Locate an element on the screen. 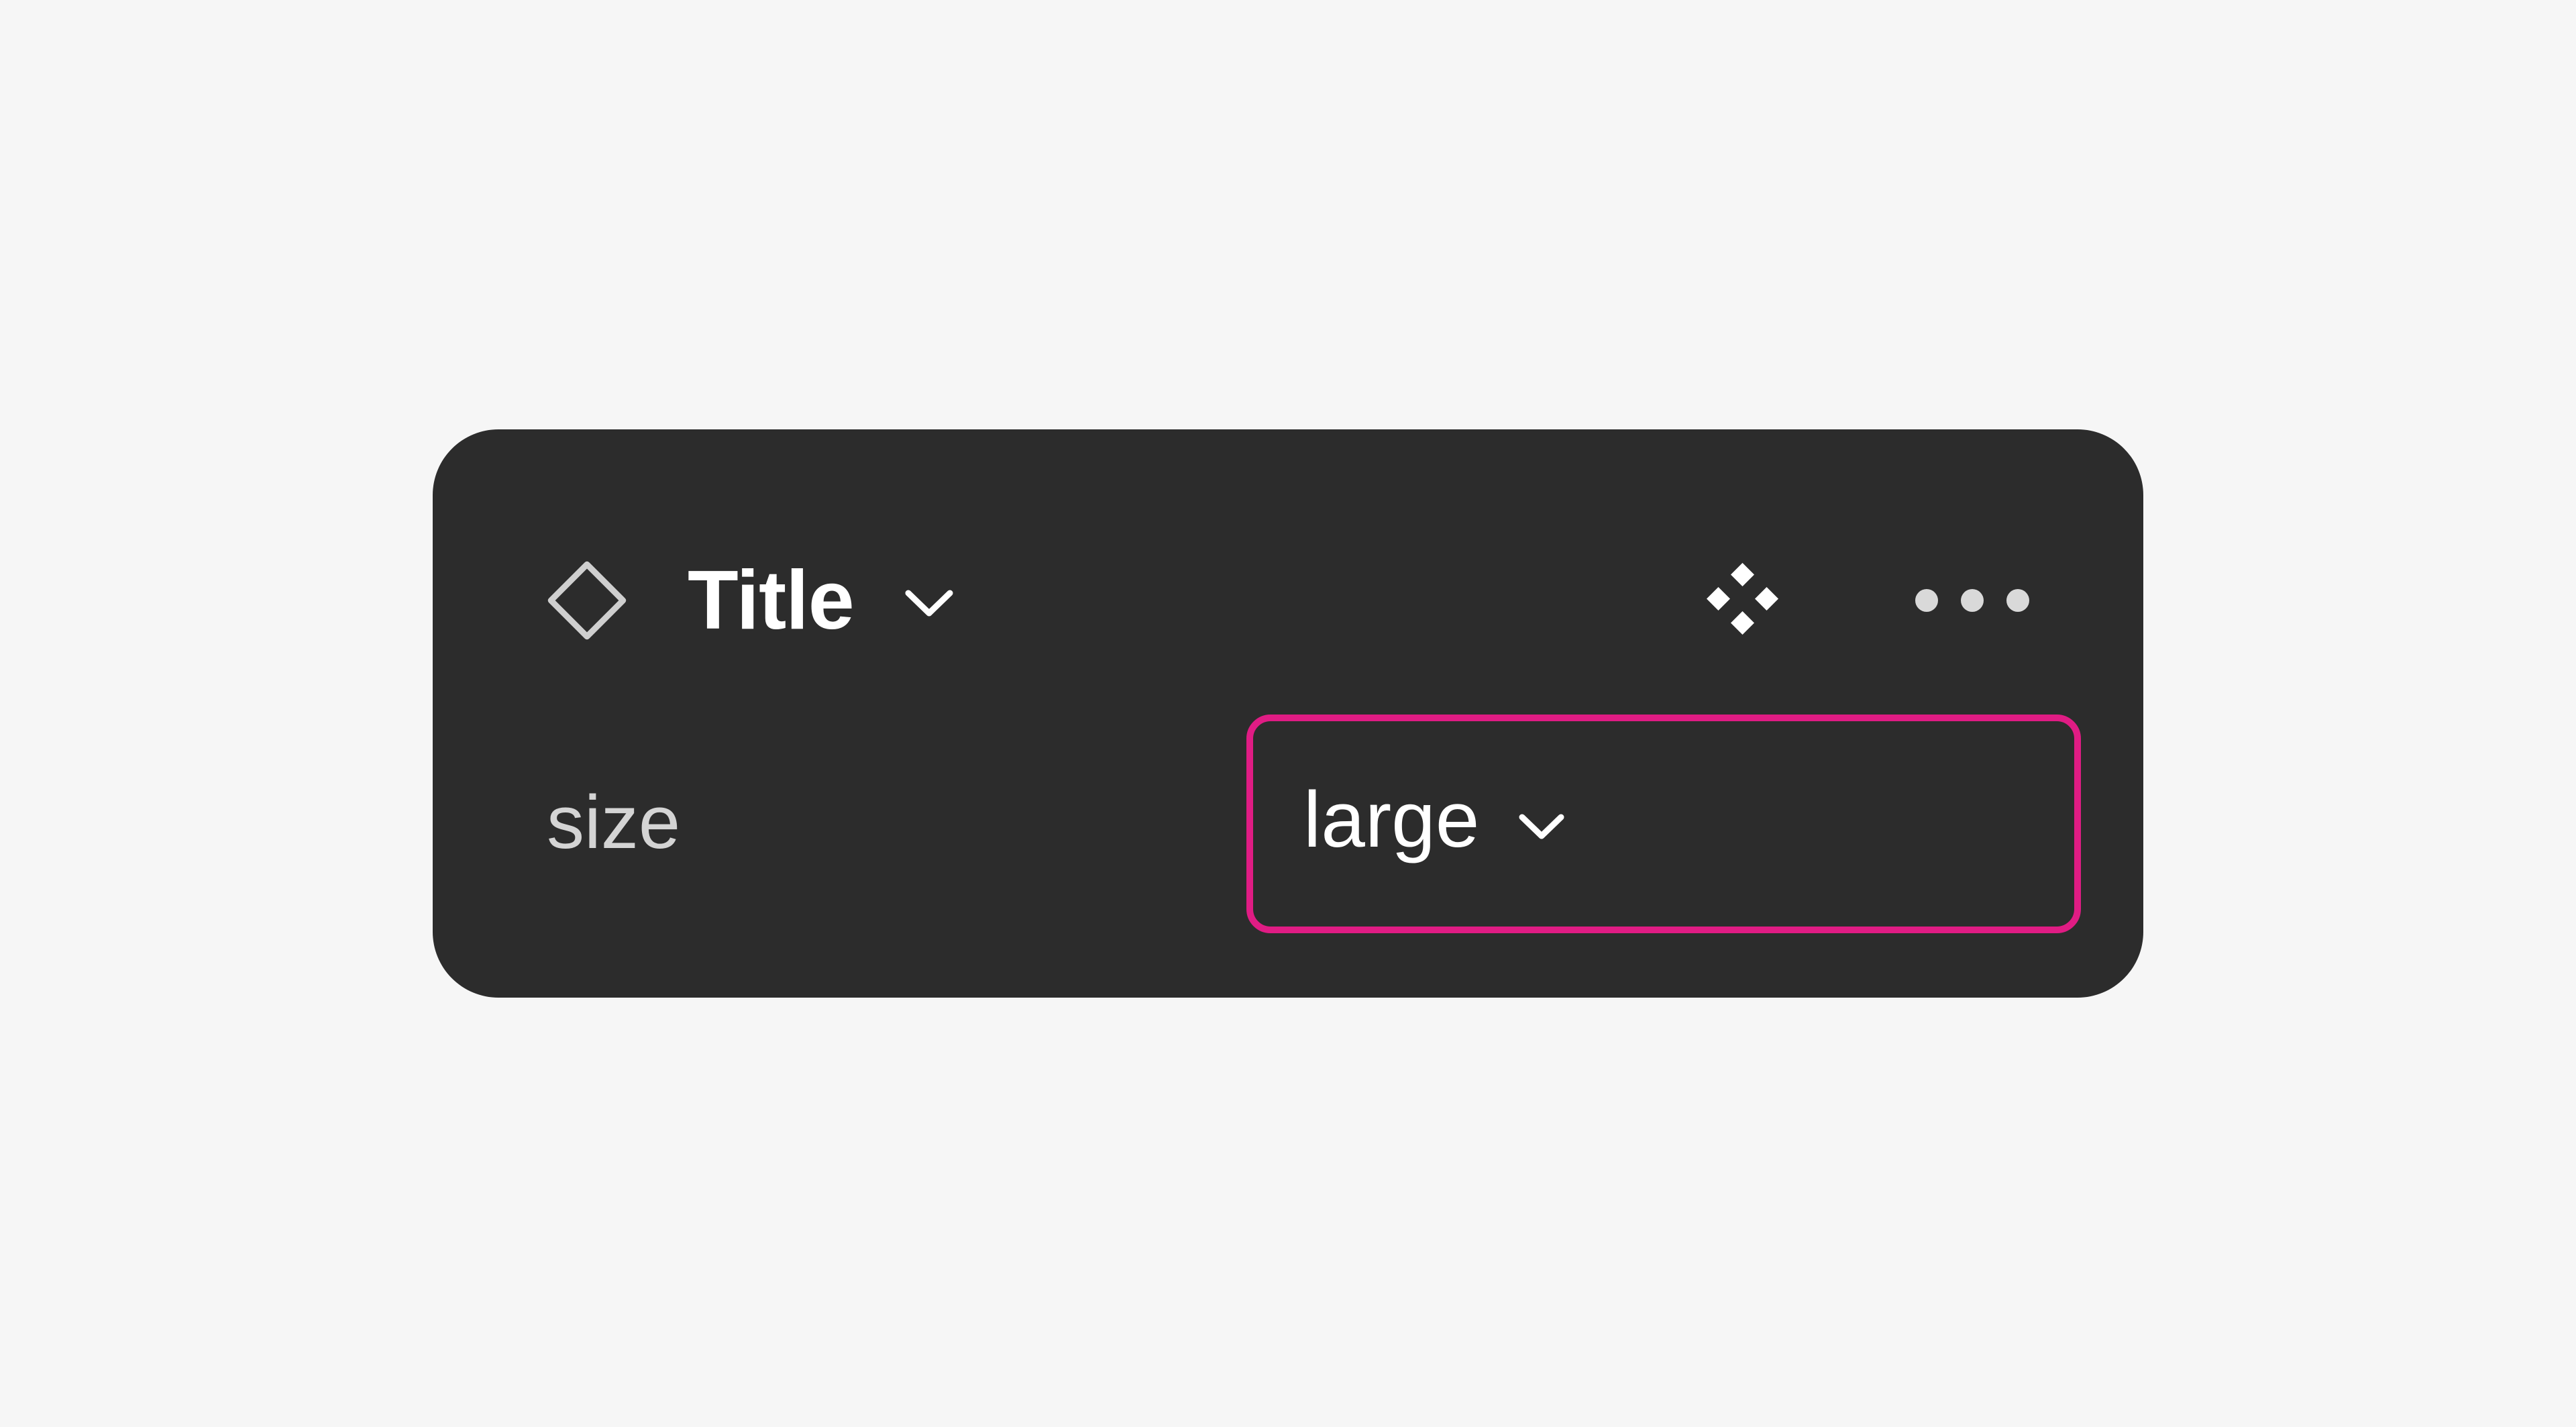  ellipsis-icon is located at coordinates (1972, 600).